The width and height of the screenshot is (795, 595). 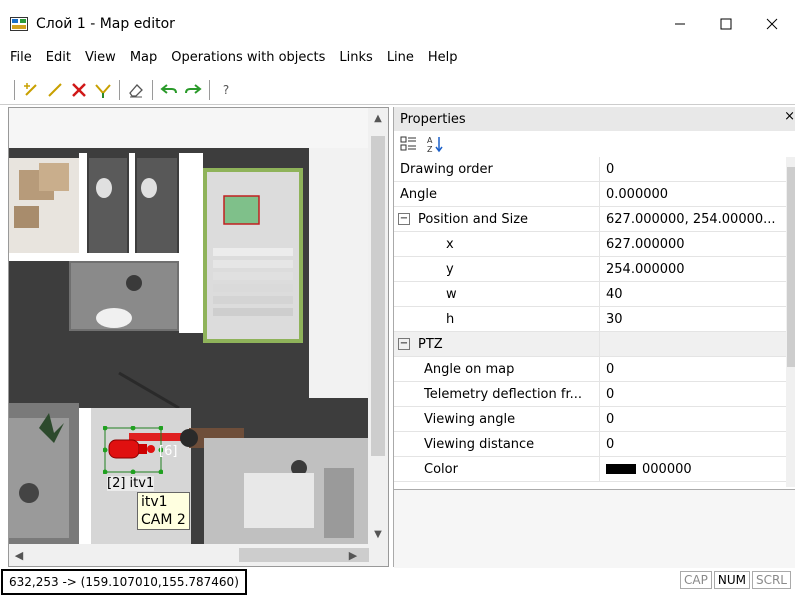 I want to click on maximize-button, so click(x=726, y=24).